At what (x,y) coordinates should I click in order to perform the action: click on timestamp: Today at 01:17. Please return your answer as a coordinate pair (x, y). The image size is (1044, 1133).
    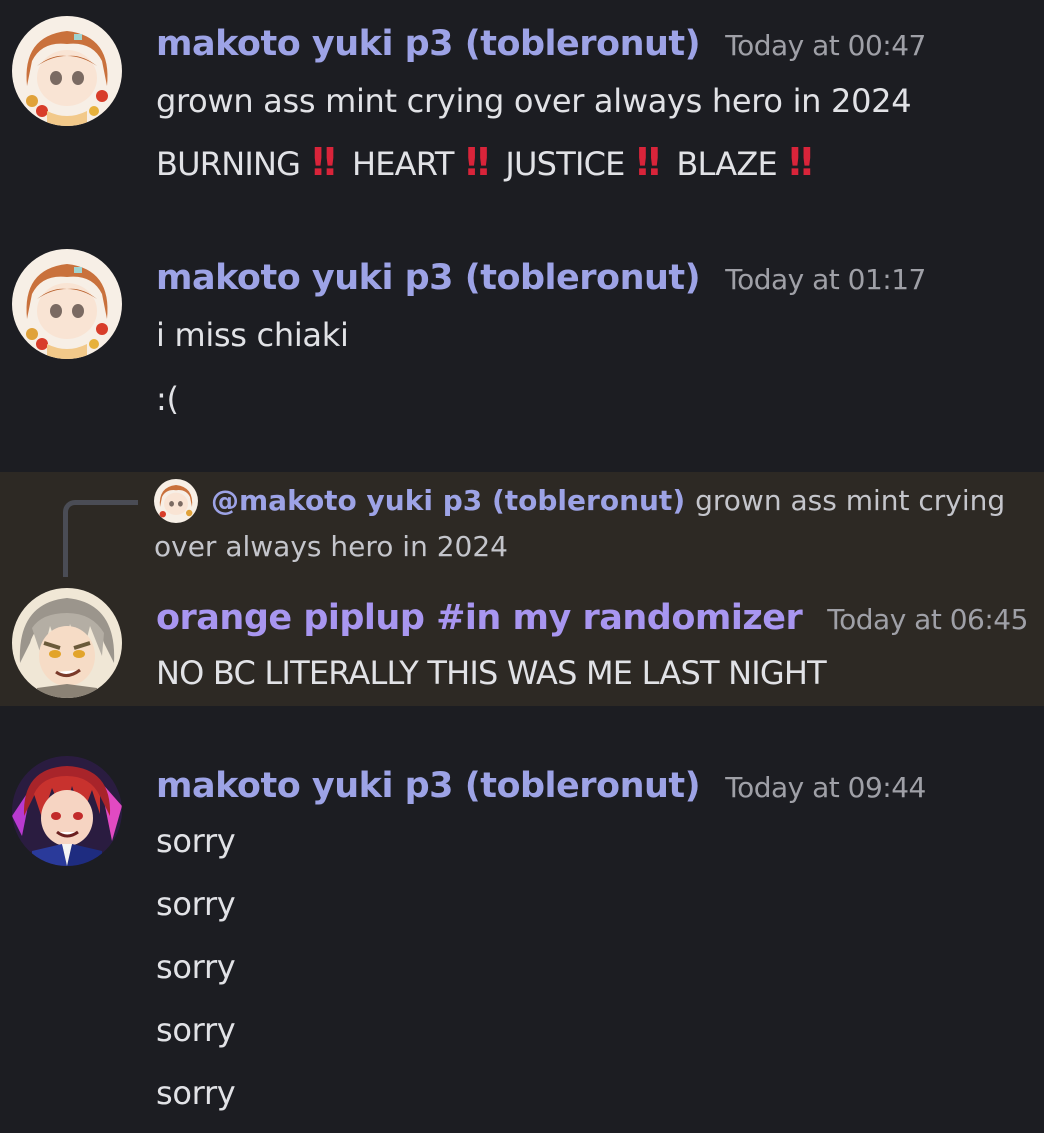
    Looking at the image, I should click on (825, 279).